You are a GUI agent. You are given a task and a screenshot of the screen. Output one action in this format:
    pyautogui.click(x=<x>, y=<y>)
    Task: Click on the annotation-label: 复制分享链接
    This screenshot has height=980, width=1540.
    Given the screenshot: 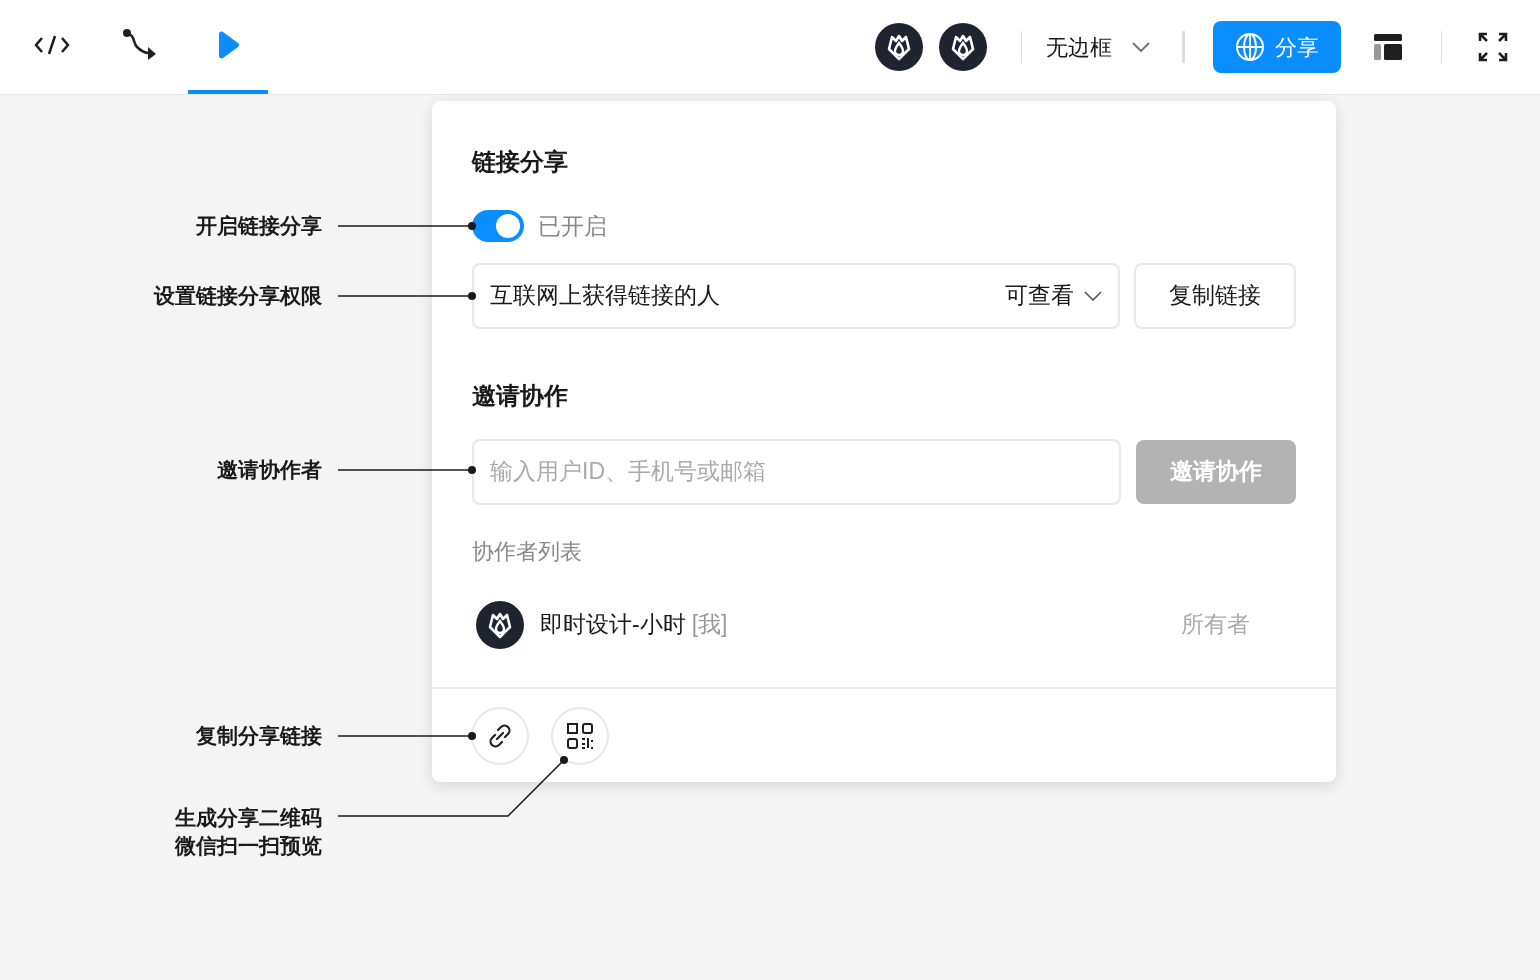 What is the action you would take?
    pyautogui.click(x=258, y=736)
    